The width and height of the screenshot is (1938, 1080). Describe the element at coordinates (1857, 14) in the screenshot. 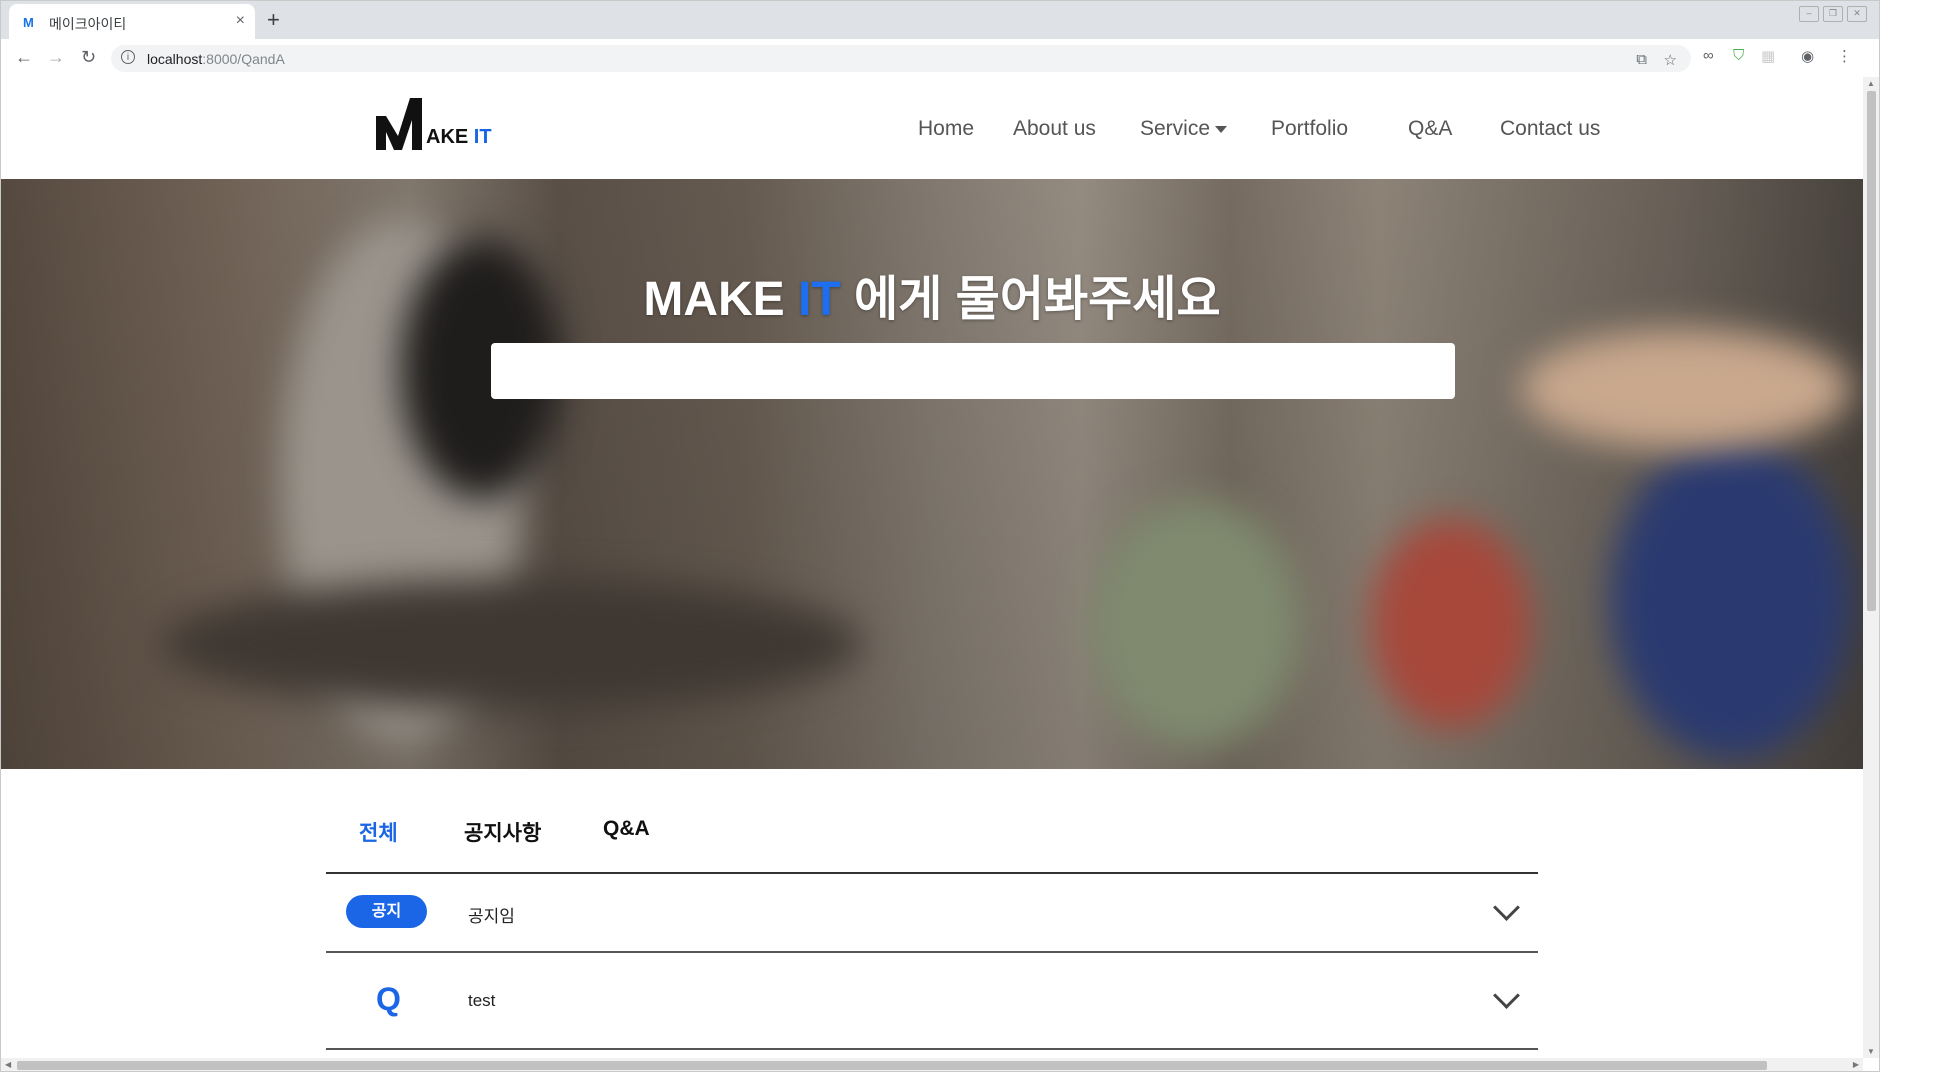

I see `close-window-button: ✕` at that location.